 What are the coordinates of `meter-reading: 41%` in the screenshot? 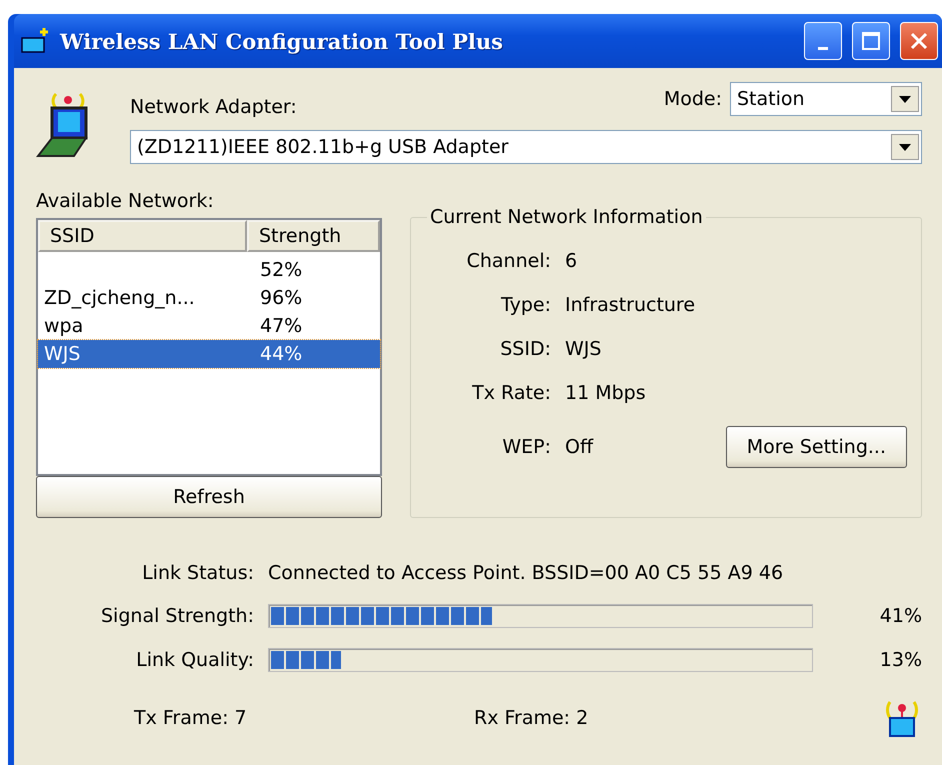 It's located at (900, 616).